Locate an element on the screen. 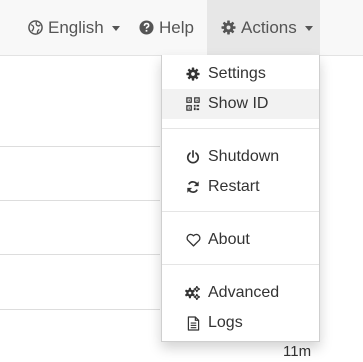  menu-item-label: Show ID is located at coordinates (238, 103).